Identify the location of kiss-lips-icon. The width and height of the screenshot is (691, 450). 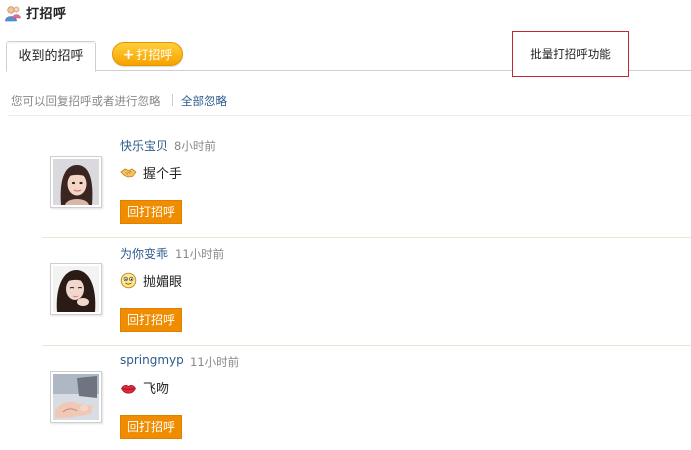
(128, 388).